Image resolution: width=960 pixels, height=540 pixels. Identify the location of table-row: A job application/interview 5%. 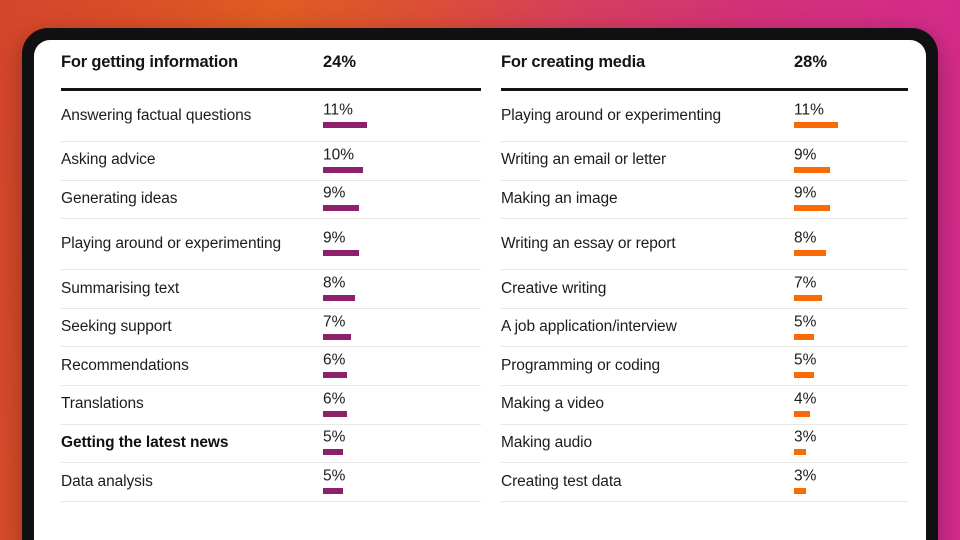
(704, 328).